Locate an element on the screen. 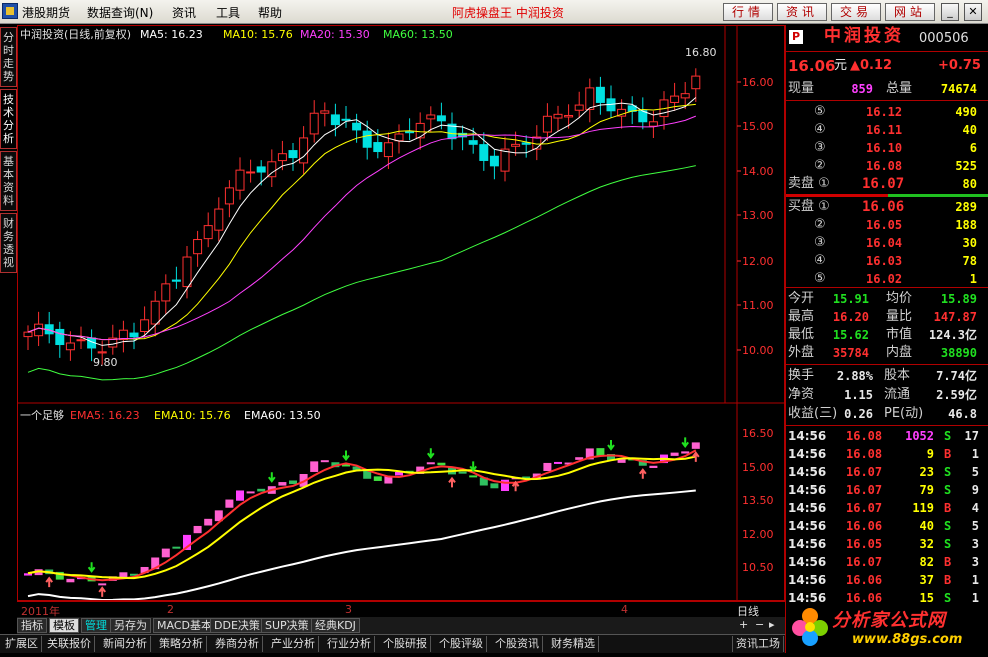 Image resolution: width=988 pixels, height=657 pixels. tab-extension: 扩展区 is located at coordinates (22, 644).